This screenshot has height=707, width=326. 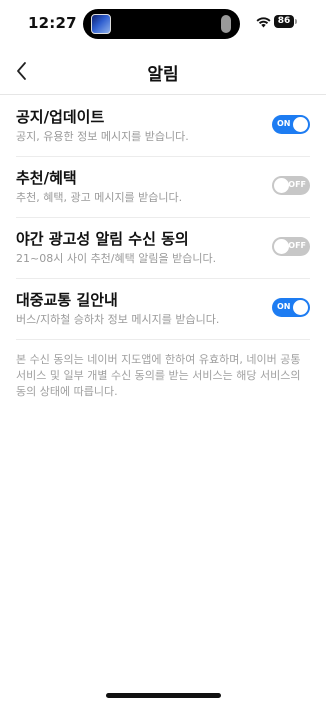 What do you see at coordinates (163, 75) in the screenshot?
I see `page-title: 알림` at bounding box center [163, 75].